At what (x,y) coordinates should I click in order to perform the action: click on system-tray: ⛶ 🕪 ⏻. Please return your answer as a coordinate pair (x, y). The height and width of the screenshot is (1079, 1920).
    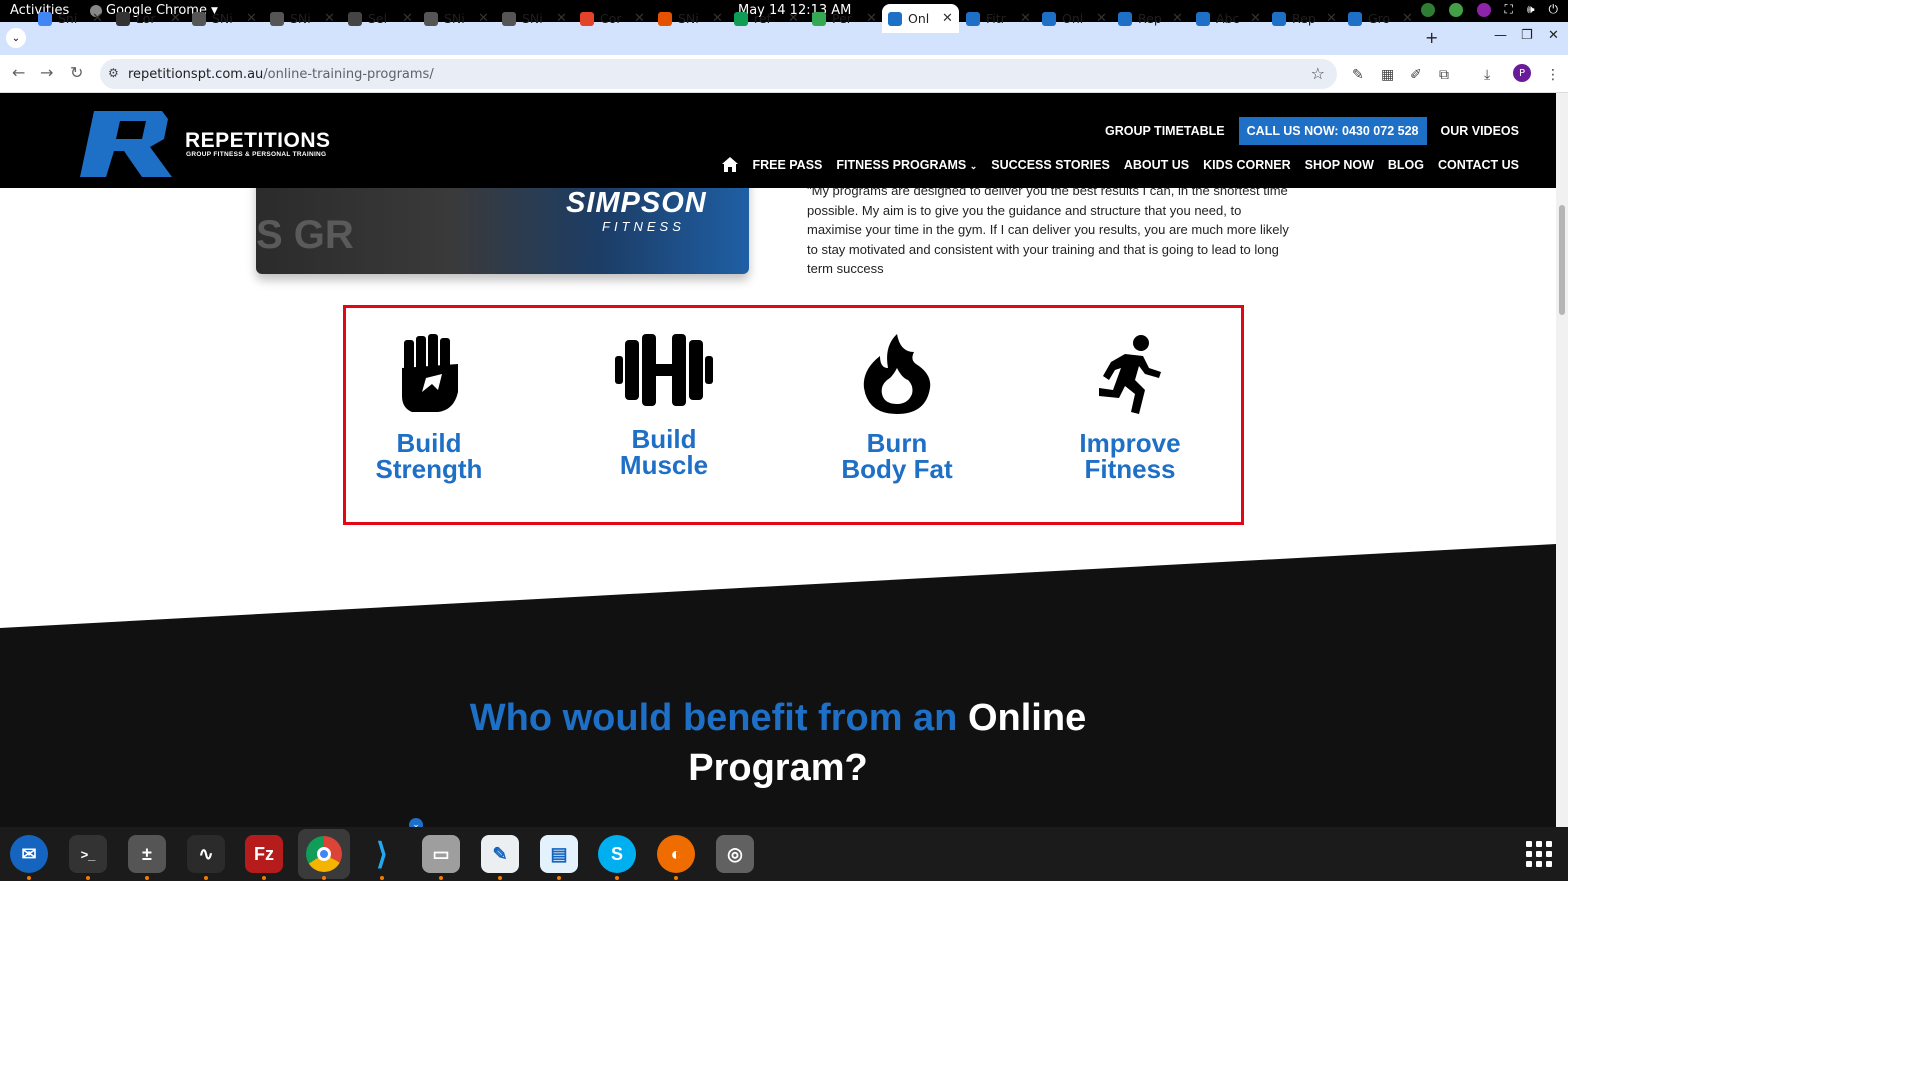
    Looking at the image, I should click on (1489, 9).